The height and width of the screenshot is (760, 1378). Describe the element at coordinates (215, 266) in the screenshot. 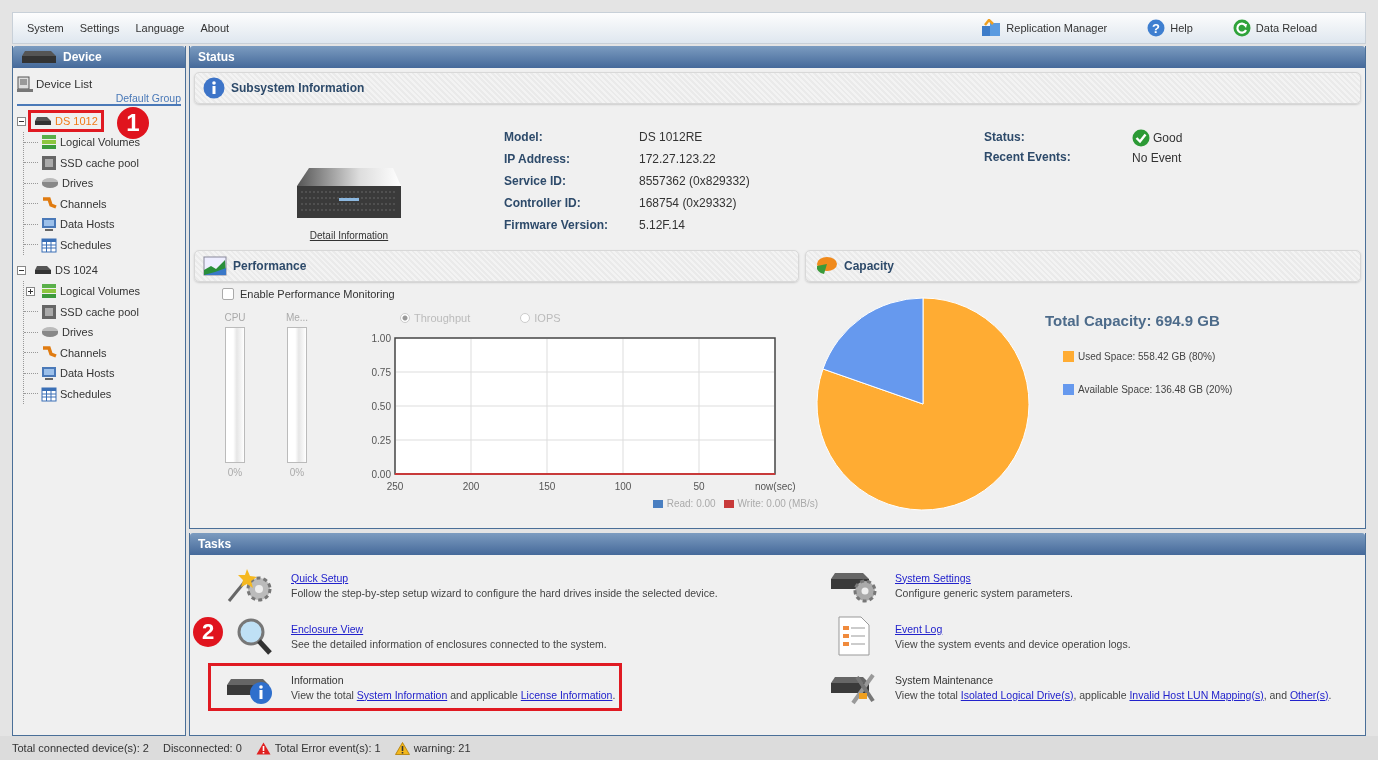

I see `line-chart-icon` at that location.